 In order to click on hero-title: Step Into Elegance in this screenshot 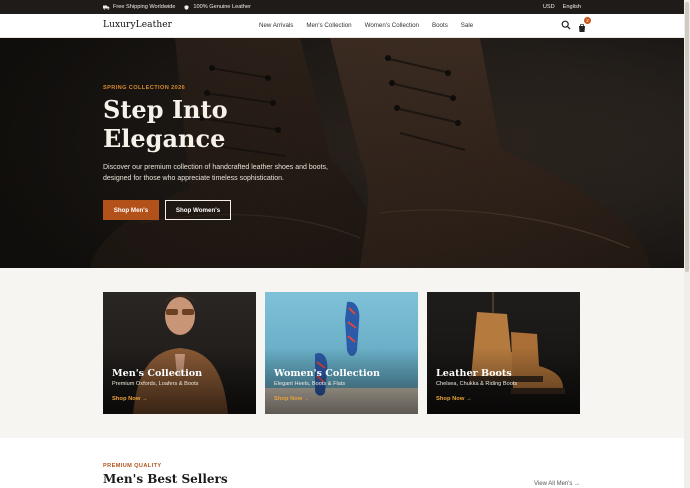, I will do `click(223, 124)`.